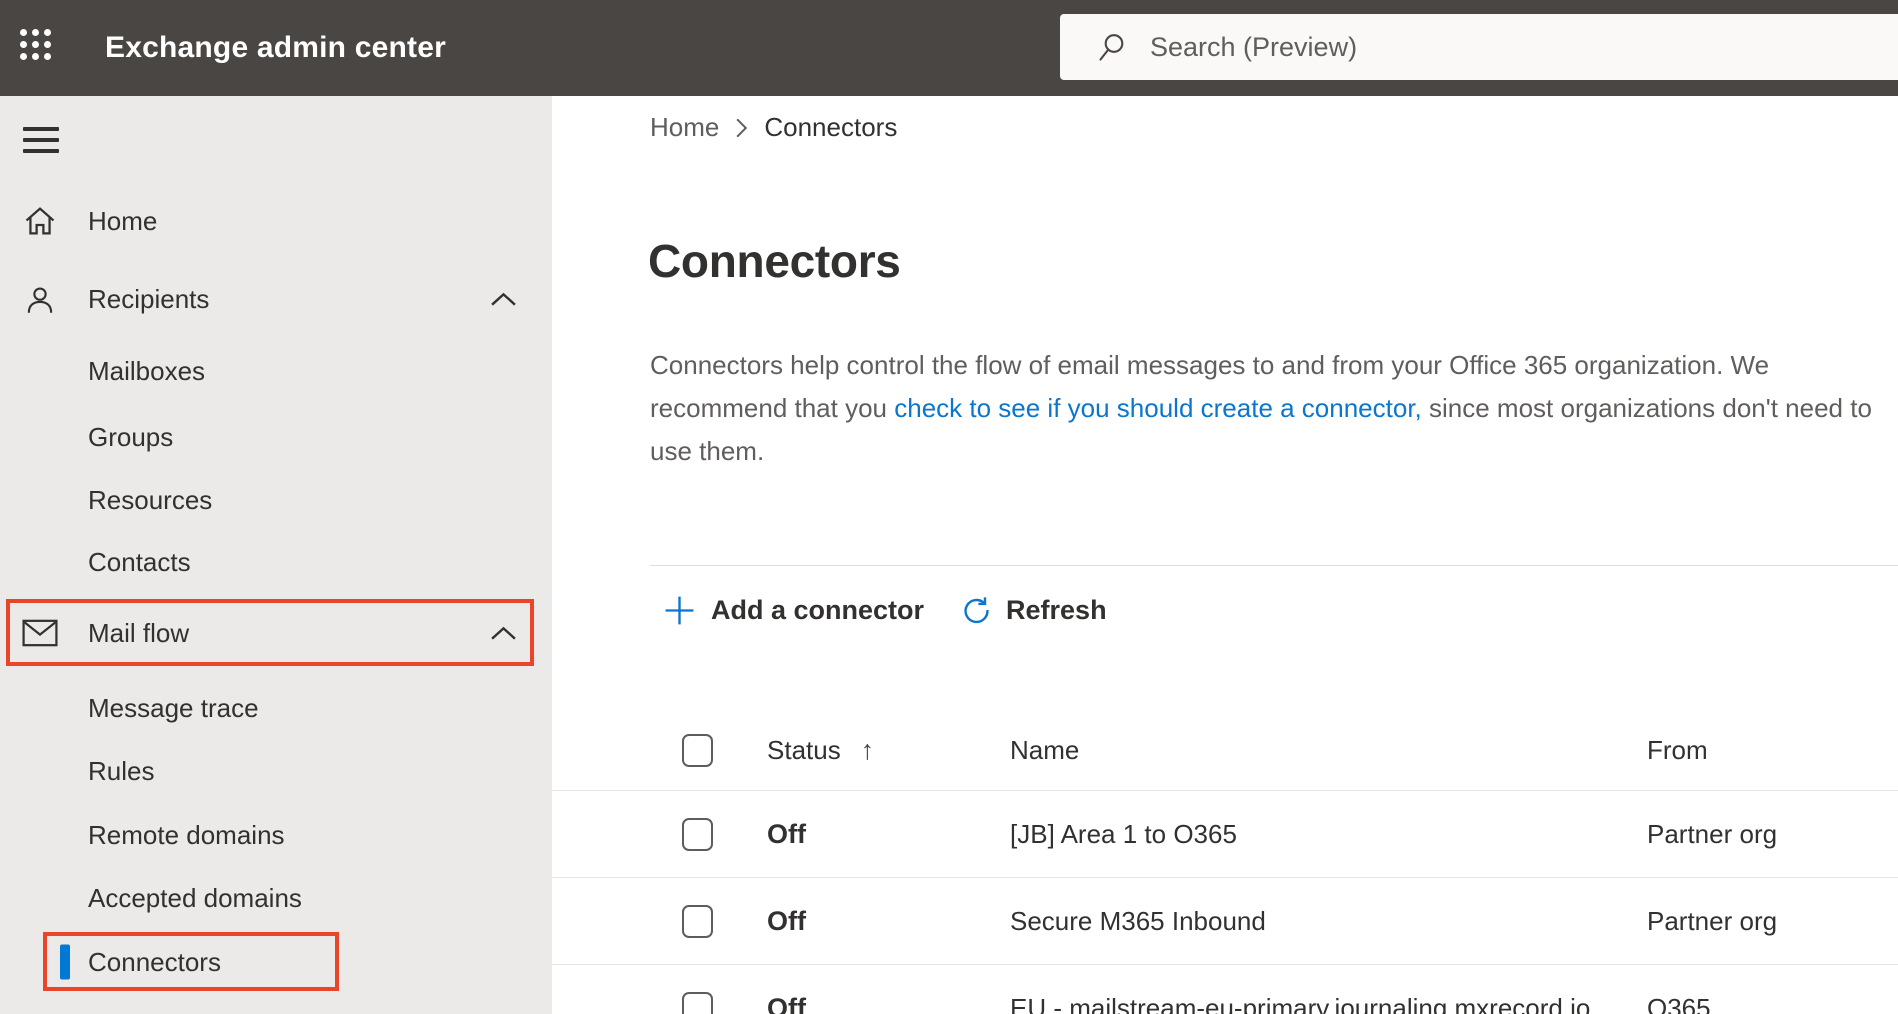 The image size is (1898, 1014). I want to click on search-placeholder: Search (Preview), so click(1254, 46).